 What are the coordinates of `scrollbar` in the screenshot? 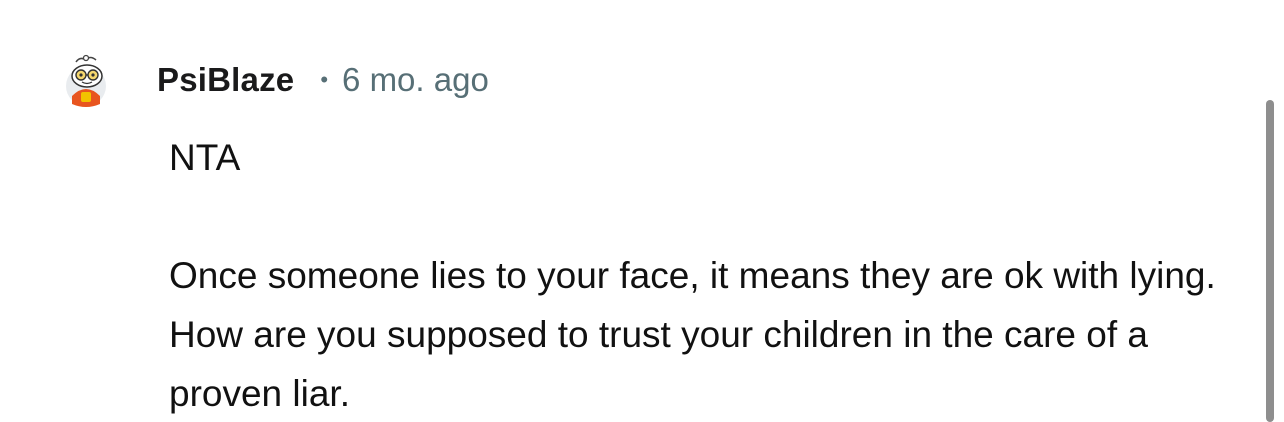 It's located at (1270, 261).